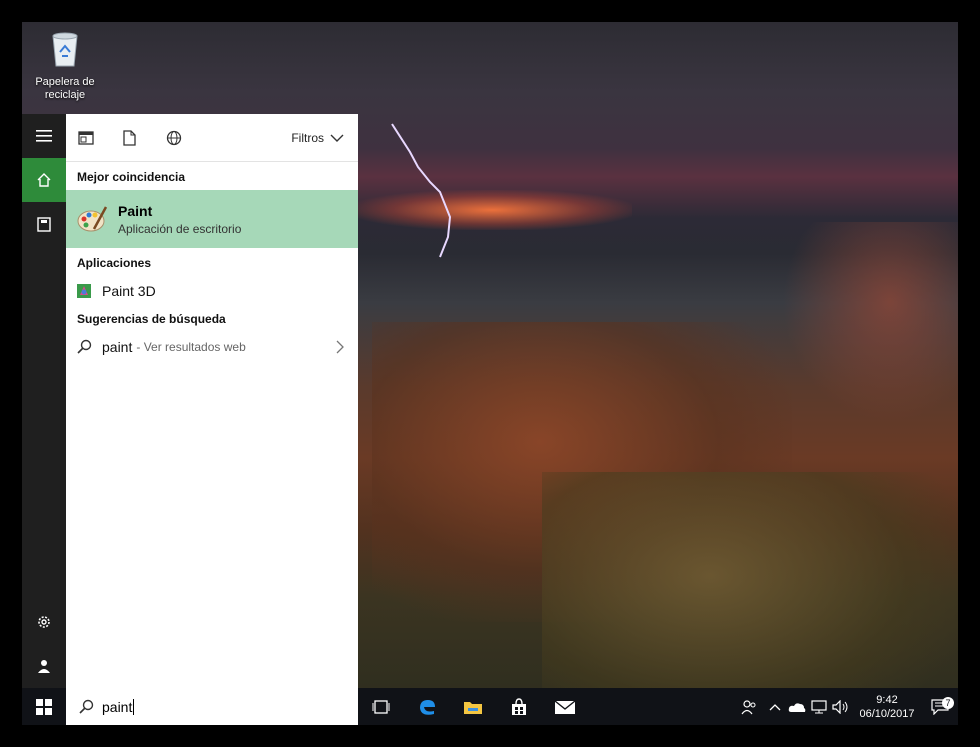 The width and height of the screenshot is (980, 747). Describe the element at coordinates (212, 291) in the screenshot. I see `app-item-paint-3d: Paint 3D` at that location.